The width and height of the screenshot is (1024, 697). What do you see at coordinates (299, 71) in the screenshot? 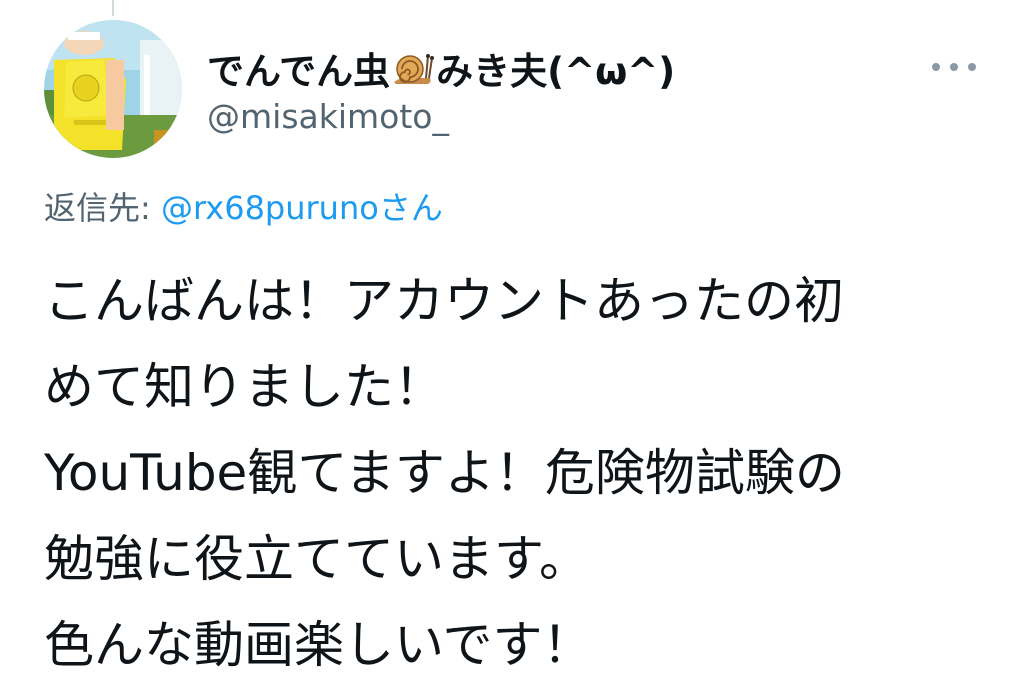
I see `display-name-part1: でんでん虫` at bounding box center [299, 71].